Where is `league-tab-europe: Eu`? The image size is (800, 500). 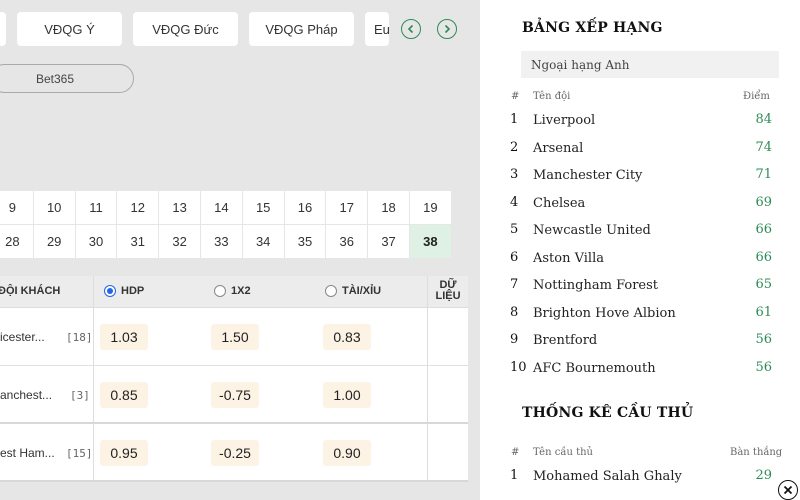 league-tab-europe: Eu is located at coordinates (377, 29).